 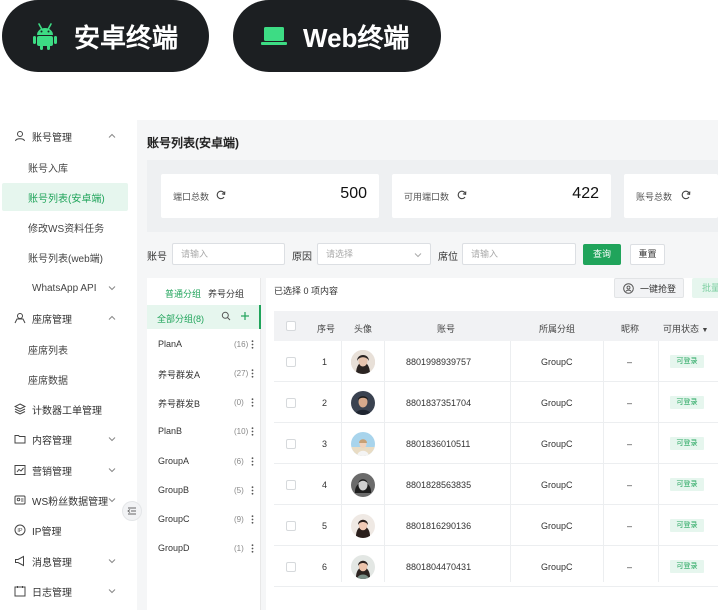 What do you see at coordinates (501, 196) in the screenshot?
I see `stat-card-available-ports: 可用端口数 422` at bounding box center [501, 196].